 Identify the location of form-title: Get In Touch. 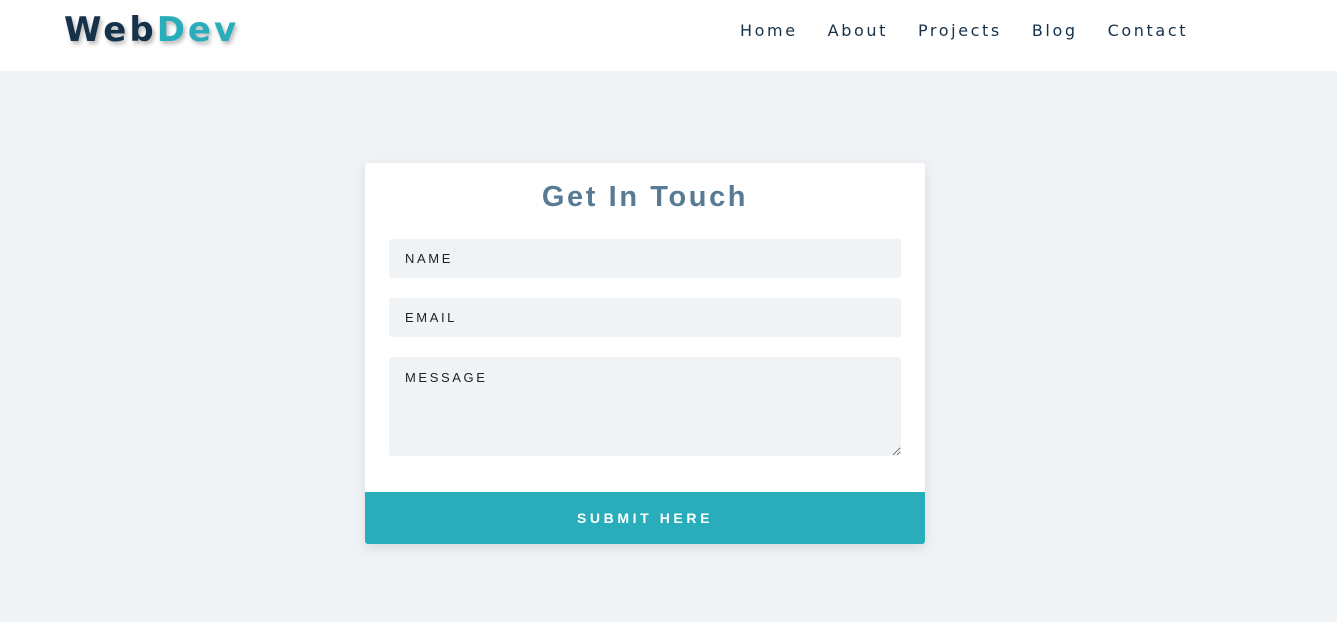
(645, 197).